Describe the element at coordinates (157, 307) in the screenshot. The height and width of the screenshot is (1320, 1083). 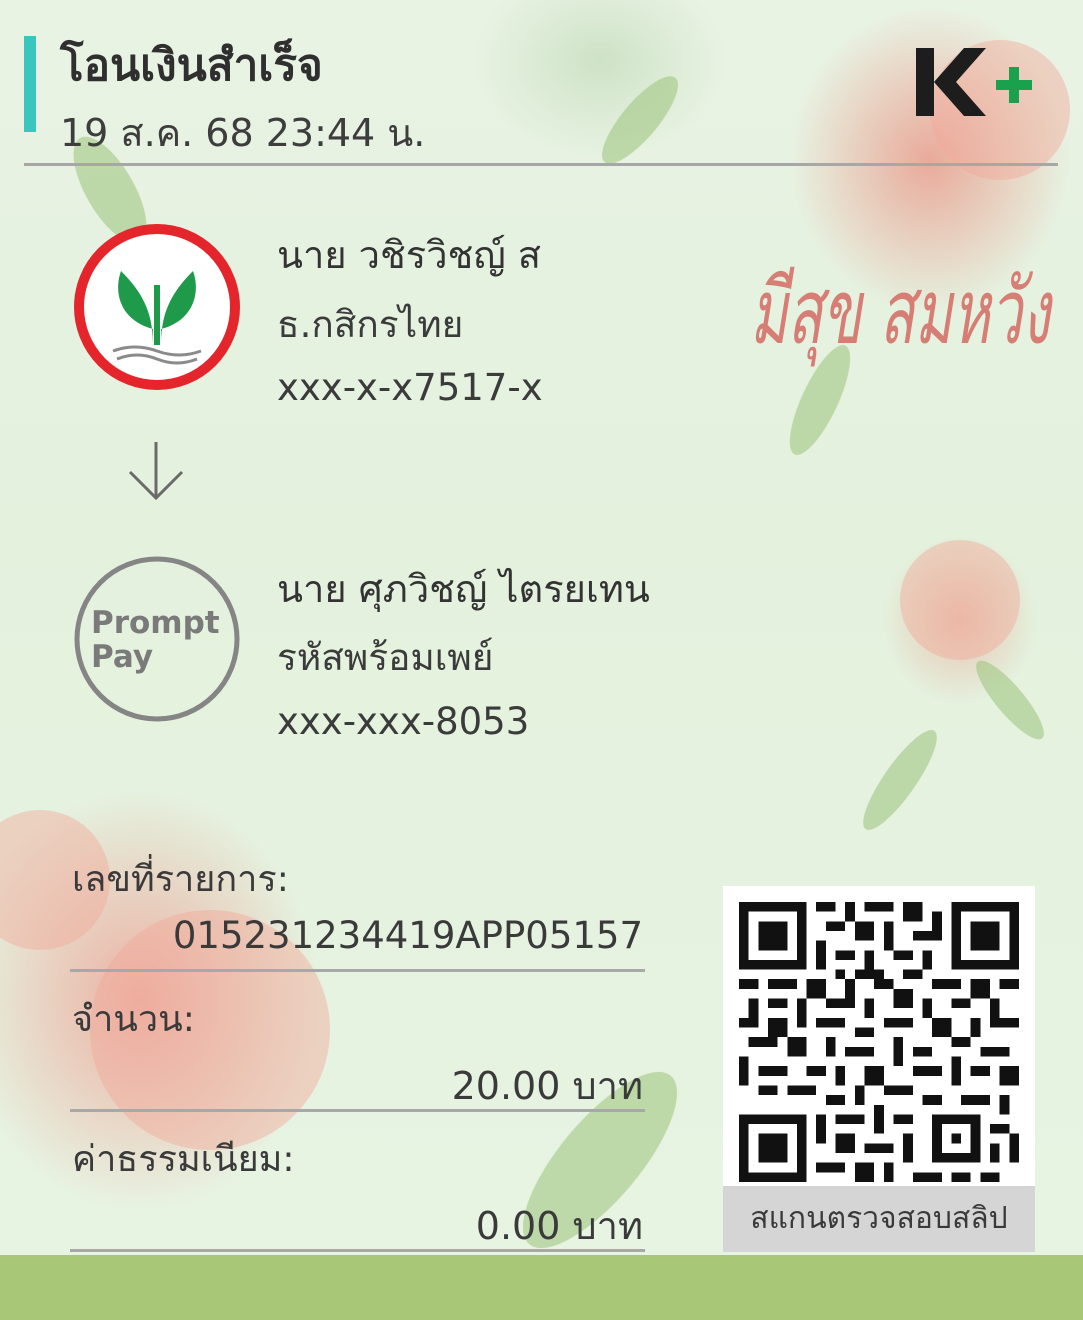
I see `kasikorn-bank-logo` at that location.